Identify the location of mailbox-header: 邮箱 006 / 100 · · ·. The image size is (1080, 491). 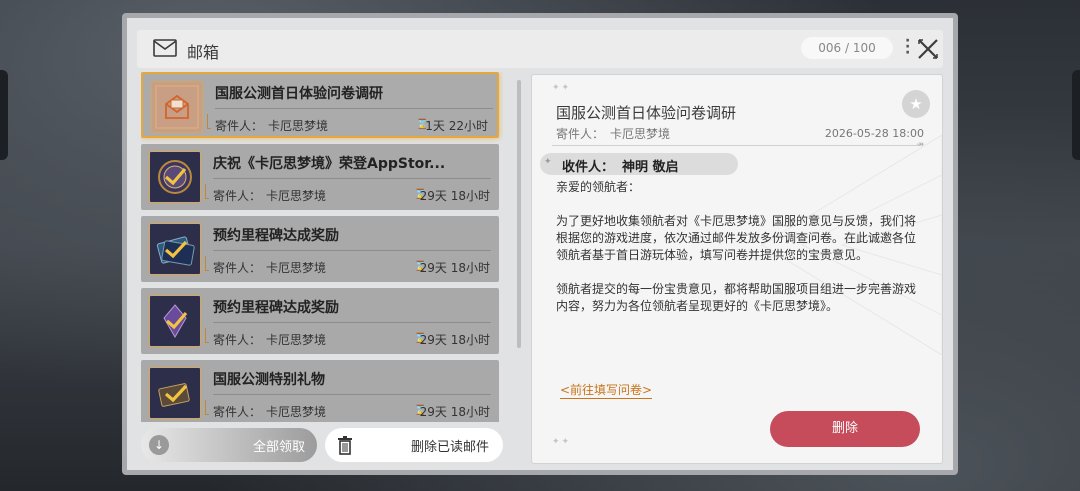
(540, 49).